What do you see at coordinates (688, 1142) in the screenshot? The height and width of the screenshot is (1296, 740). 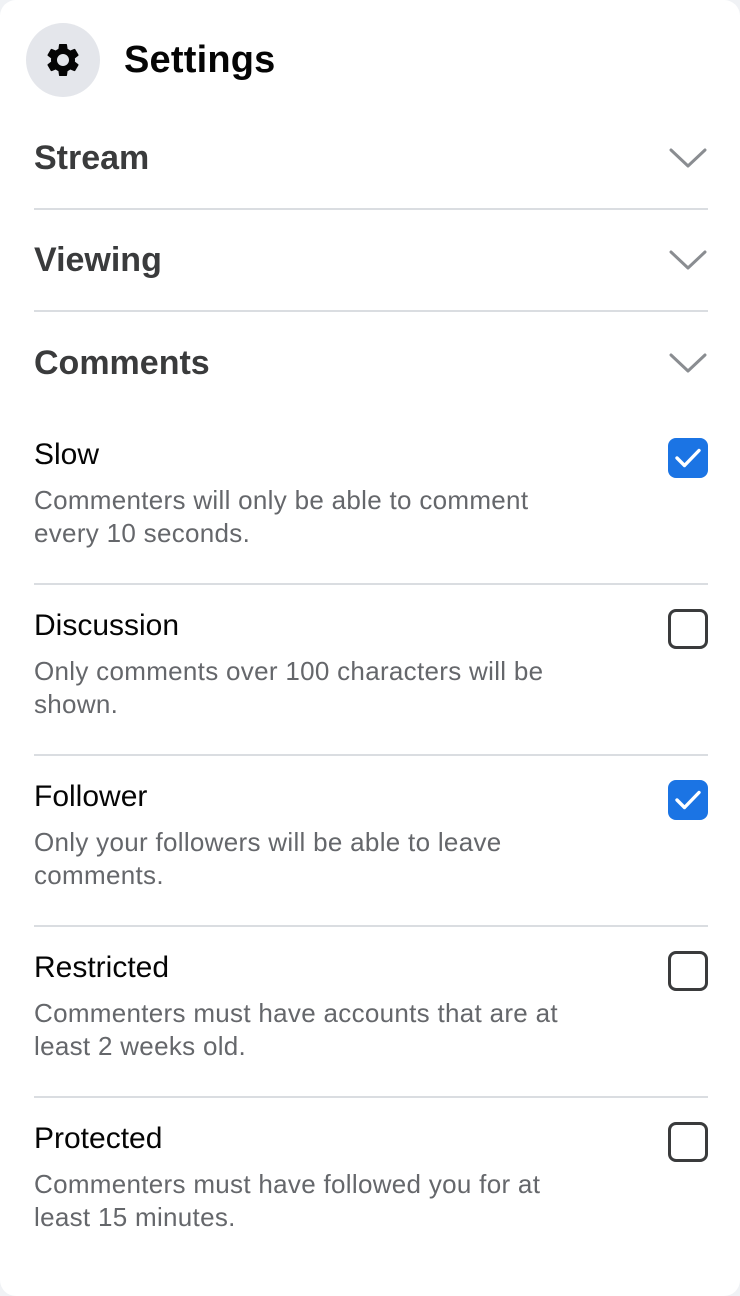 I see `protected-checkbox` at bounding box center [688, 1142].